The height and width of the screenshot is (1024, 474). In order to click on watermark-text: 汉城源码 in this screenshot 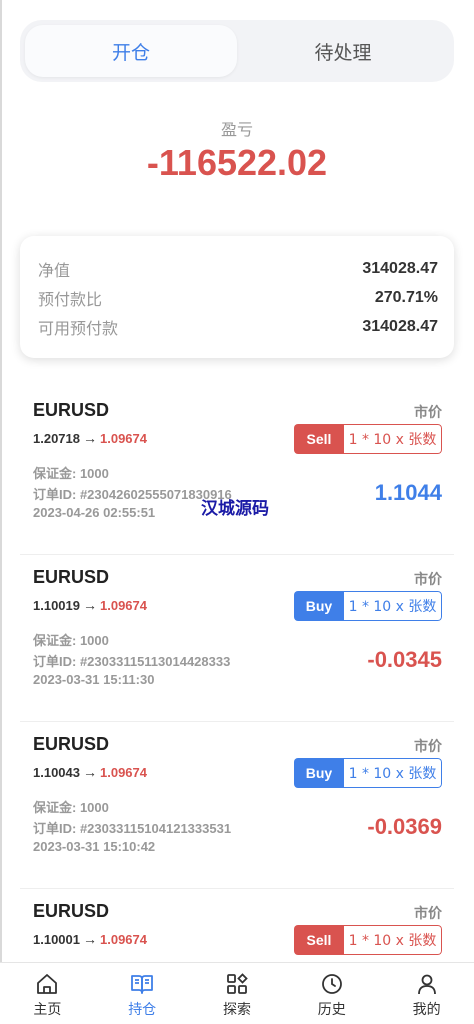, I will do `click(235, 509)`.